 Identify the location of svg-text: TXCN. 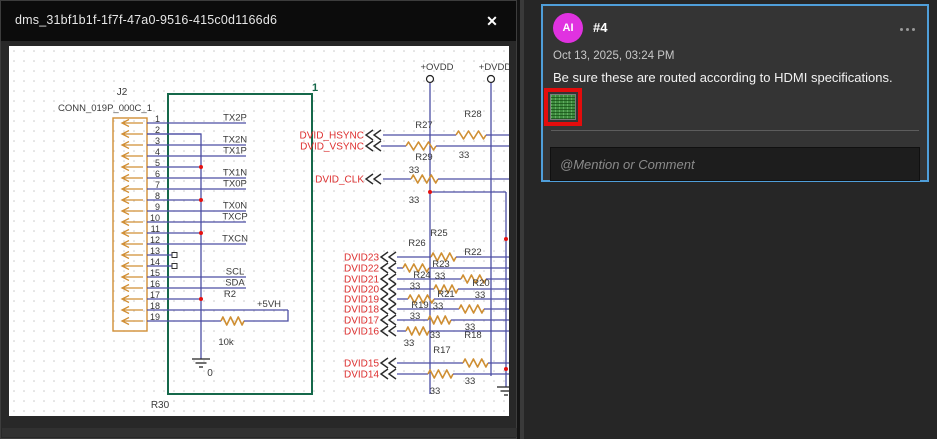
(235, 239).